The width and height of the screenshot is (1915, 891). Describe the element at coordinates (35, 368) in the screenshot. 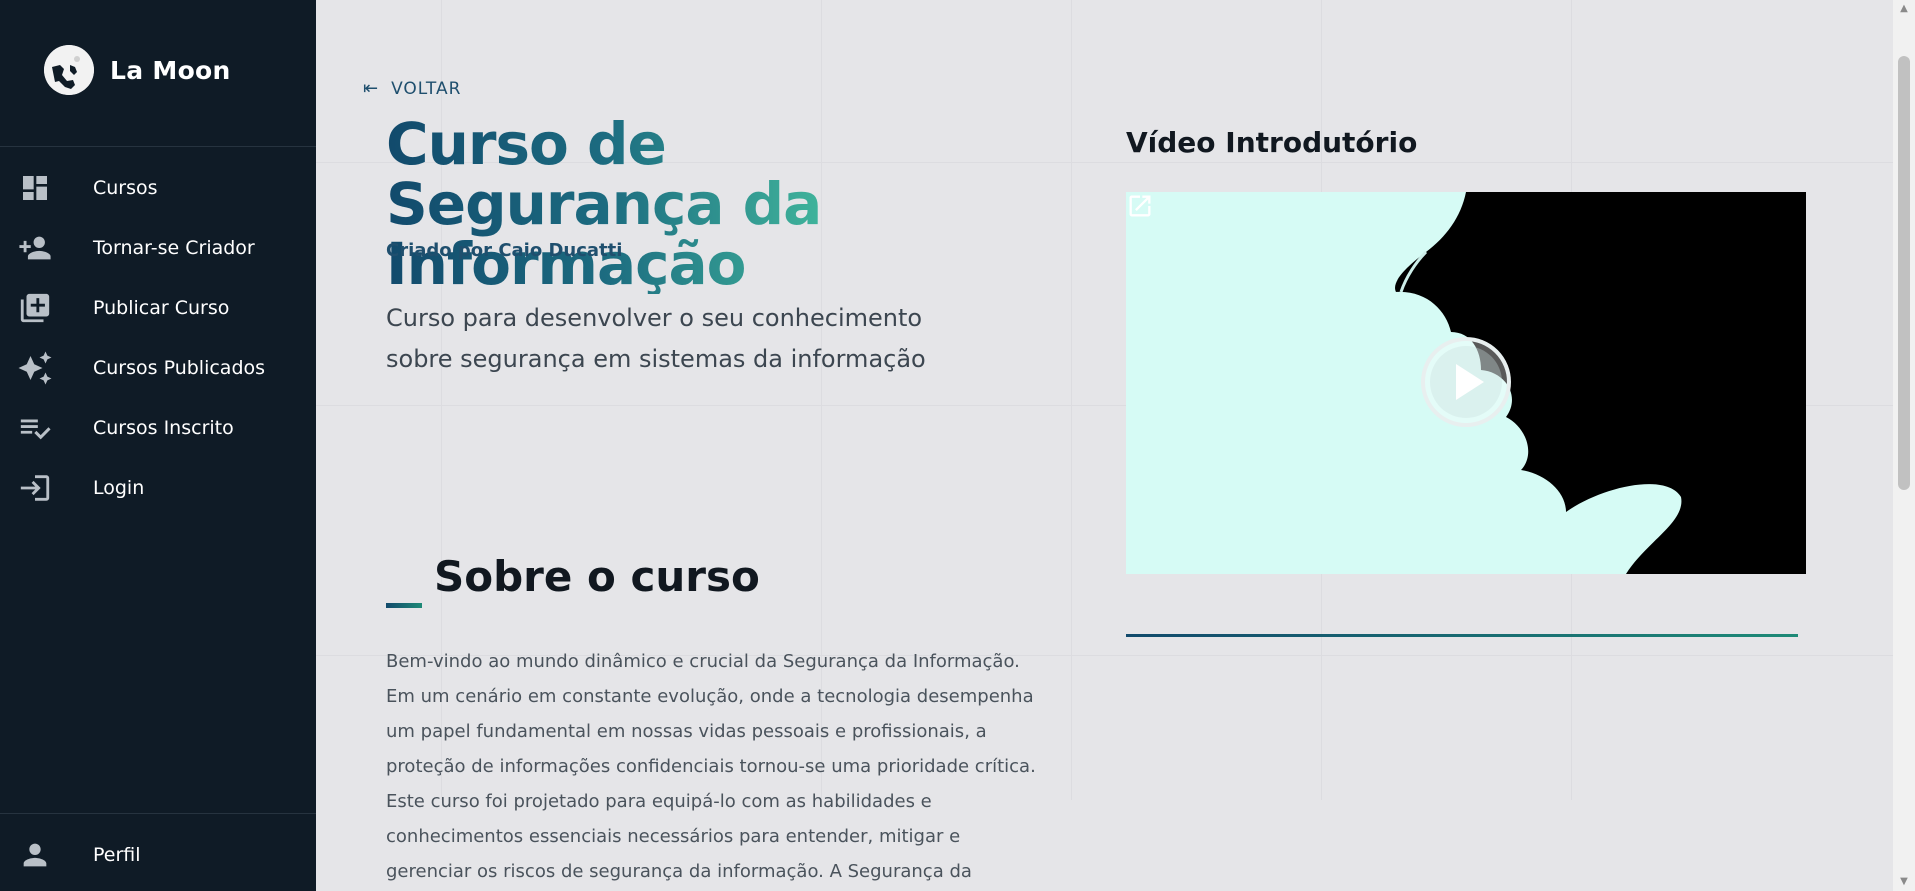

I see `sparkles-icon` at that location.